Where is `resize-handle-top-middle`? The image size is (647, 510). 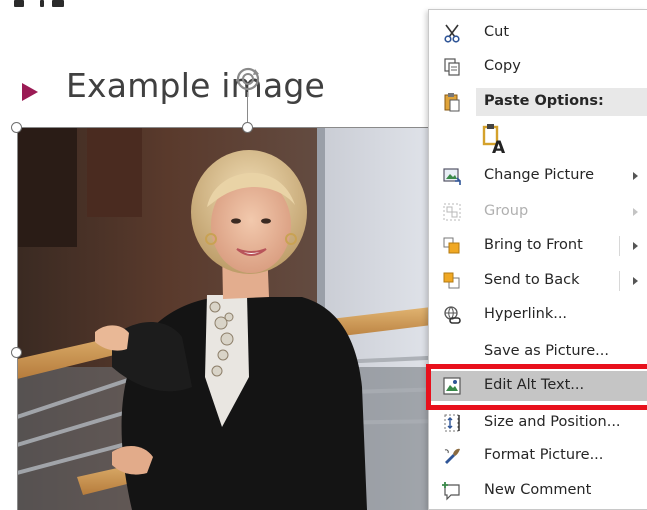 resize-handle-top-middle is located at coordinates (247, 127).